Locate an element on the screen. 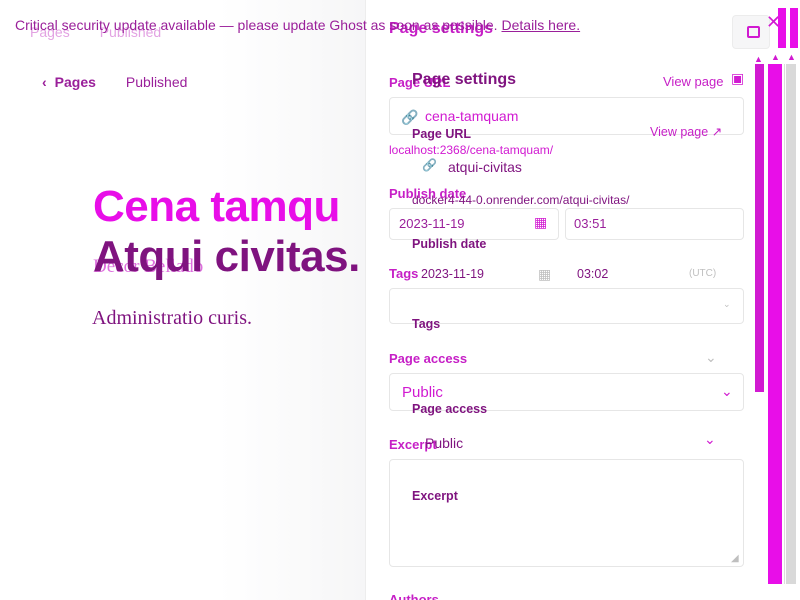 This screenshot has width=800, height=600. panel-scrollbar: ▲ is located at coordinates (759, 222).